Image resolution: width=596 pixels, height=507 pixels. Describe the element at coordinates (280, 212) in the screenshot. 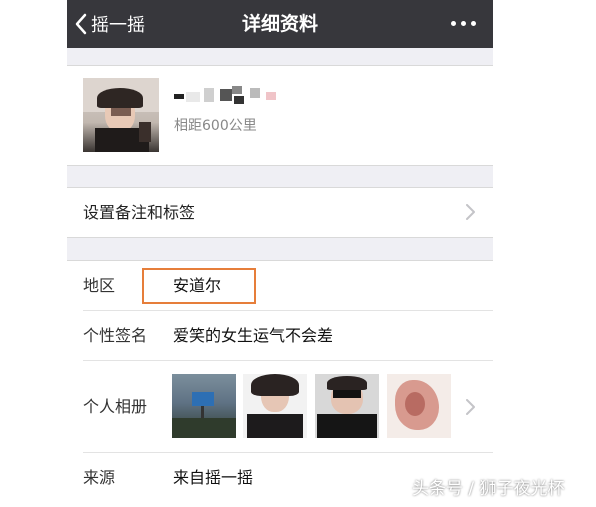

I see `remark-tags-row: 设置备注和标签` at that location.